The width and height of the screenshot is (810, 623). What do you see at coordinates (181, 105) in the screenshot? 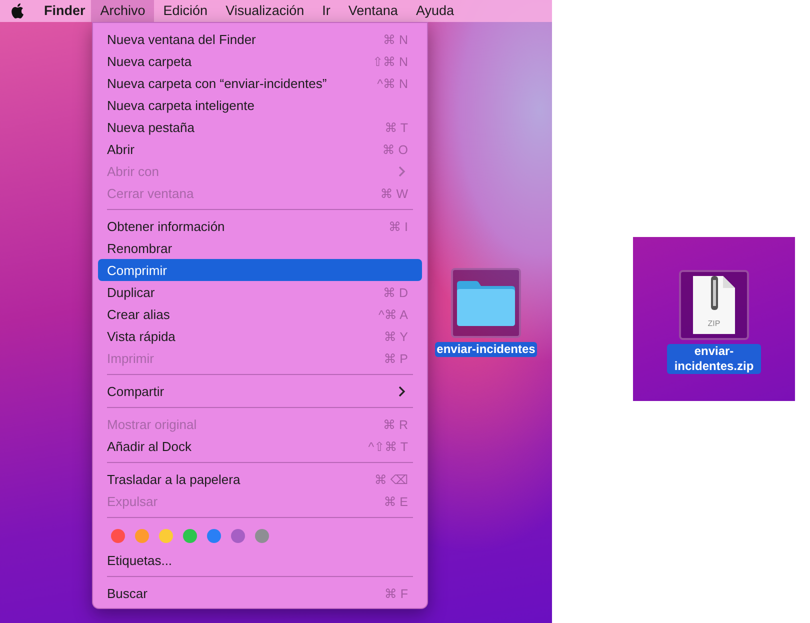
I see `menu-item-label: Nueva carpeta inteligente` at bounding box center [181, 105].